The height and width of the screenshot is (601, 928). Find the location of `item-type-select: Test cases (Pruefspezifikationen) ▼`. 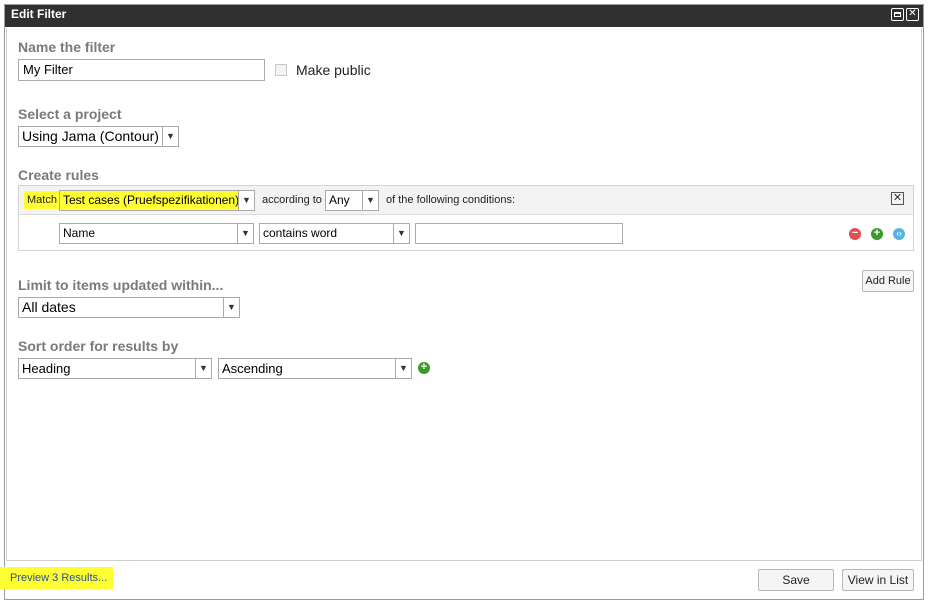

item-type-select: Test cases (Pruefspezifikationen) ▼ is located at coordinates (157, 200).